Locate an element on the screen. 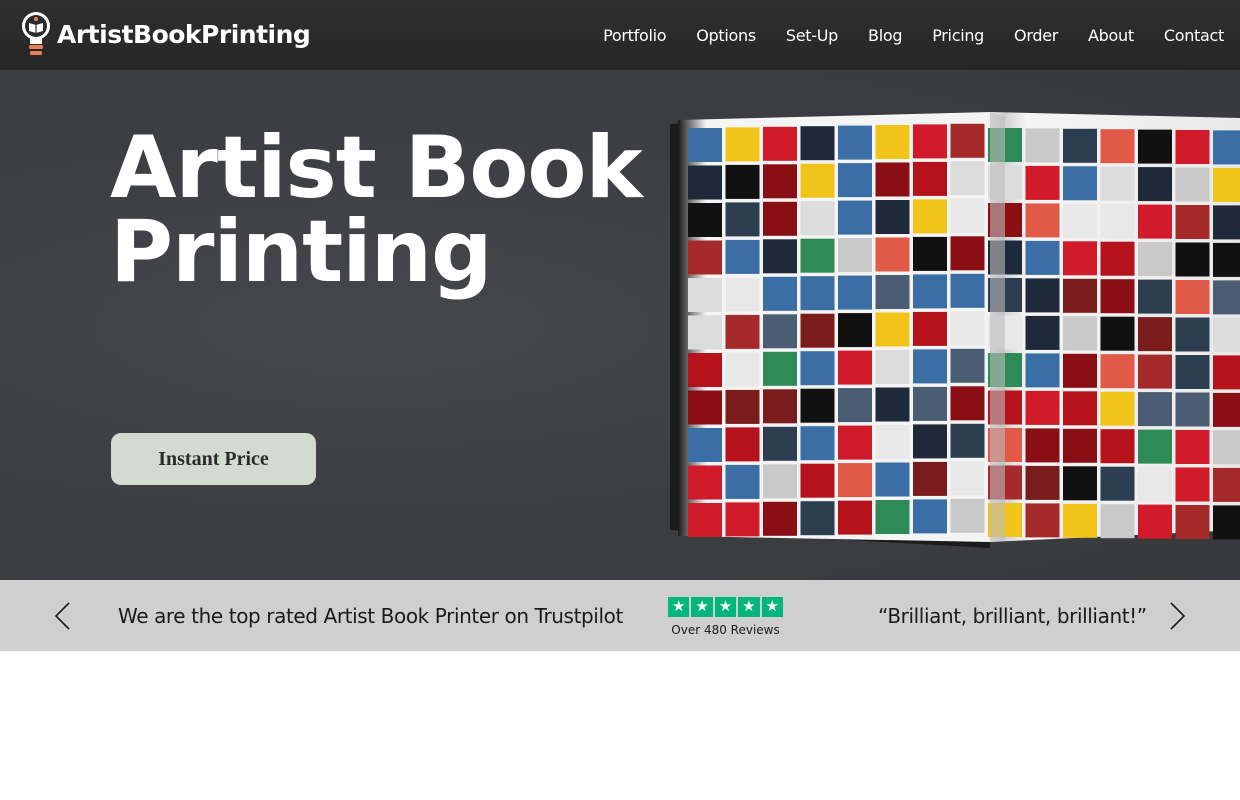  lightbulb-book-icon is located at coordinates (36, 33).